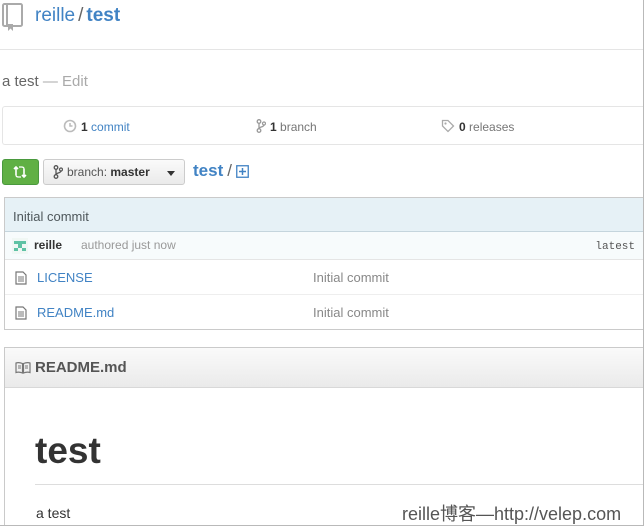 The width and height of the screenshot is (644, 526). Describe the element at coordinates (70, 126) in the screenshot. I see `history-icon` at that location.